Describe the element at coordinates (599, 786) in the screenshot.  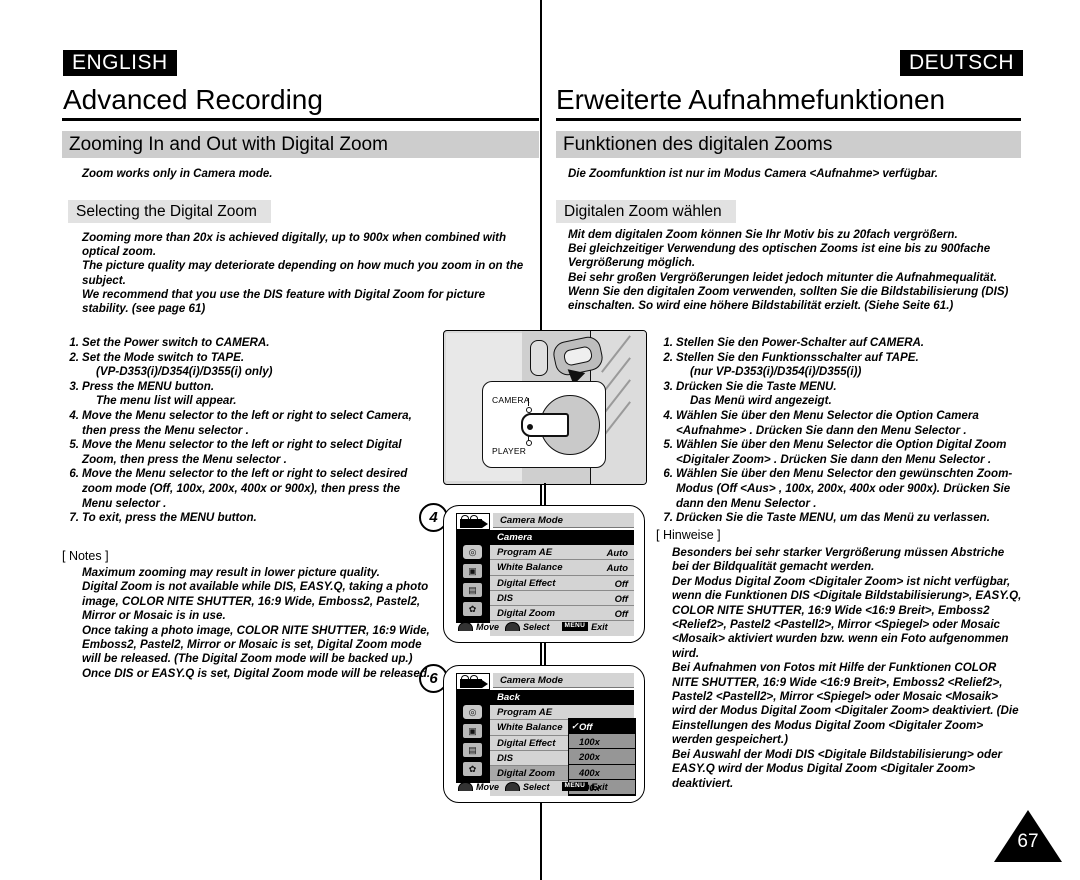
I see `lcd2-exit-label: Exit` at that location.